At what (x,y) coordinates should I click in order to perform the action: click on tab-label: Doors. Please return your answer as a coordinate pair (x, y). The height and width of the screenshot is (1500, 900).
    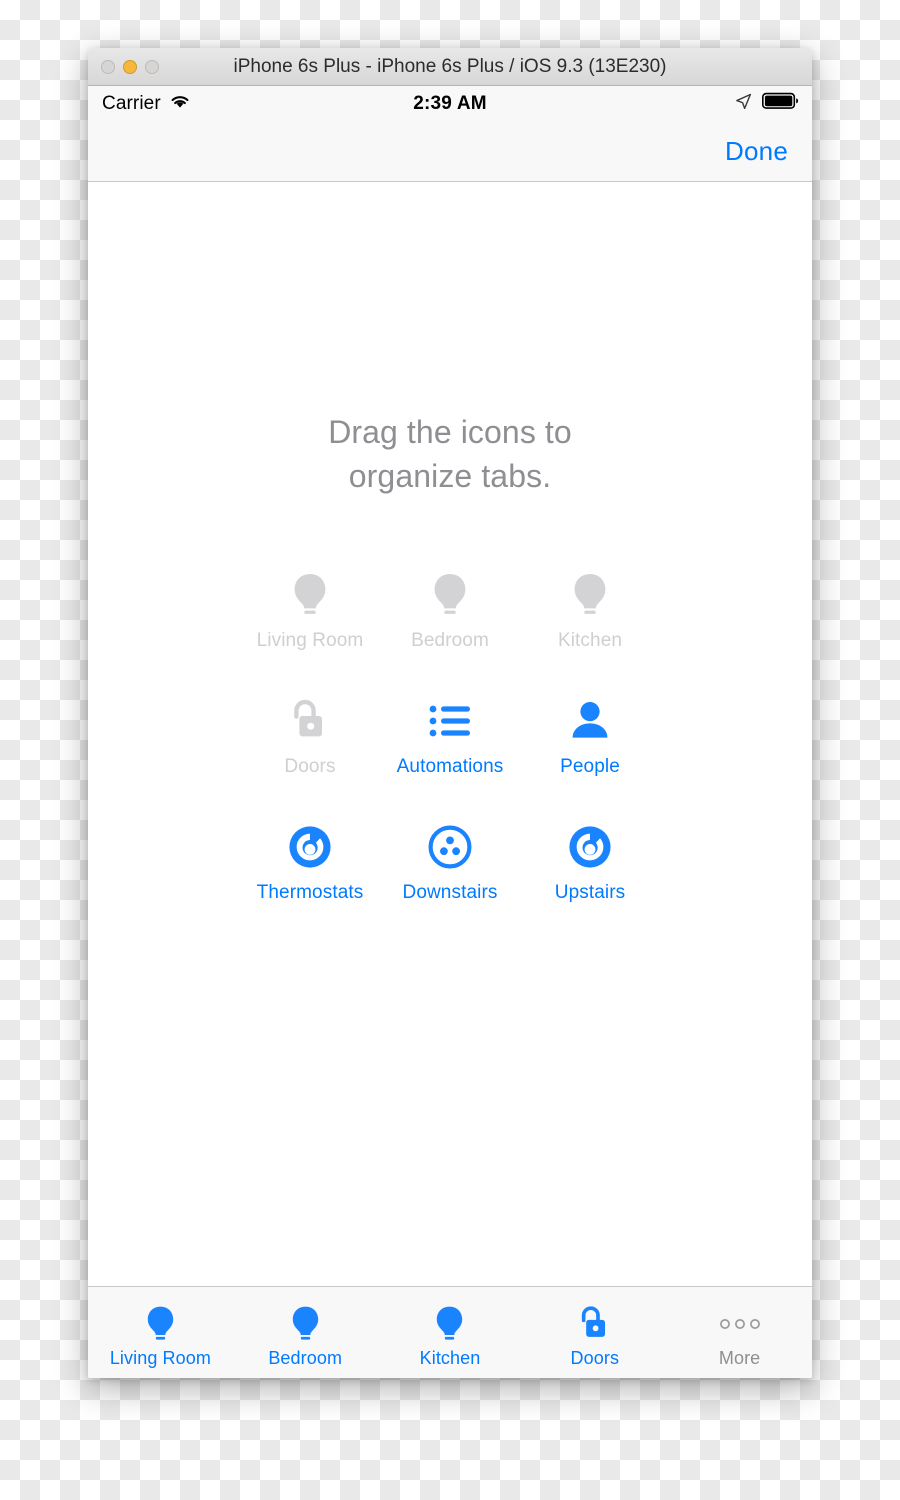
    Looking at the image, I should click on (595, 1358).